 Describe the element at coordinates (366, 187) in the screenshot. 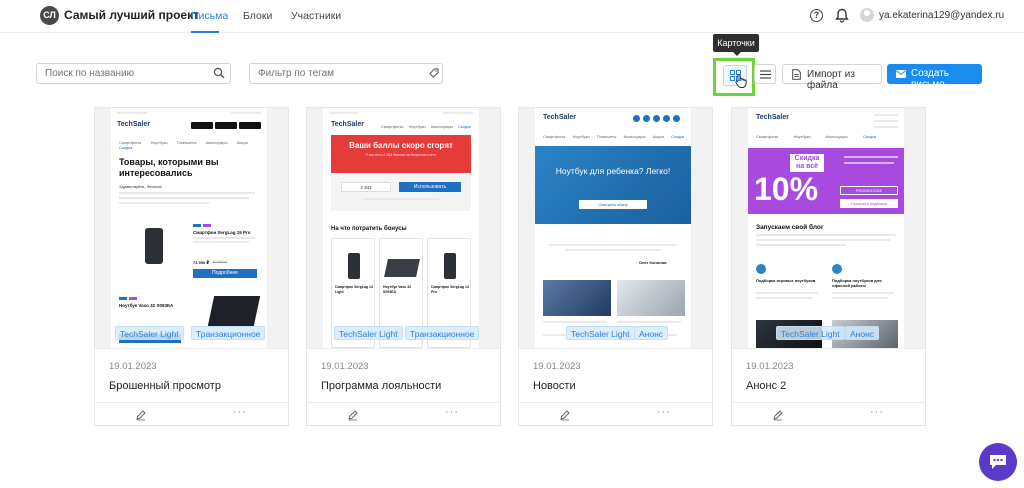

I see `preview-points-value: 2 344` at that location.